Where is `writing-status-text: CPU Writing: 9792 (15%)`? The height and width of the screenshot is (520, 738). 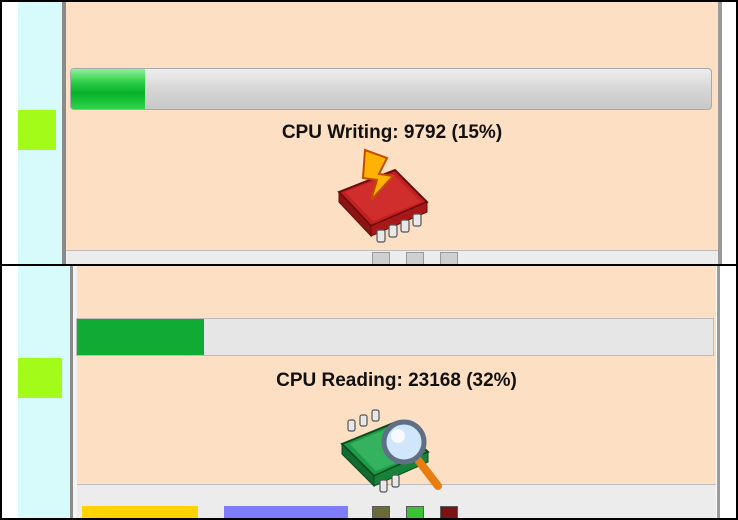
writing-status-text: CPU Writing: 9792 (15%) is located at coordinates (392, 133).